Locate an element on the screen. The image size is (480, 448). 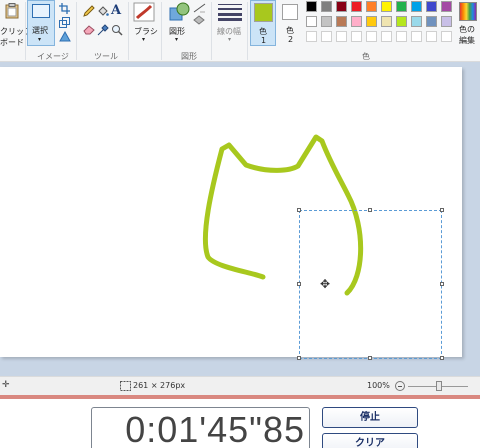
color-picker-icon is located at coordinates (103, 30).